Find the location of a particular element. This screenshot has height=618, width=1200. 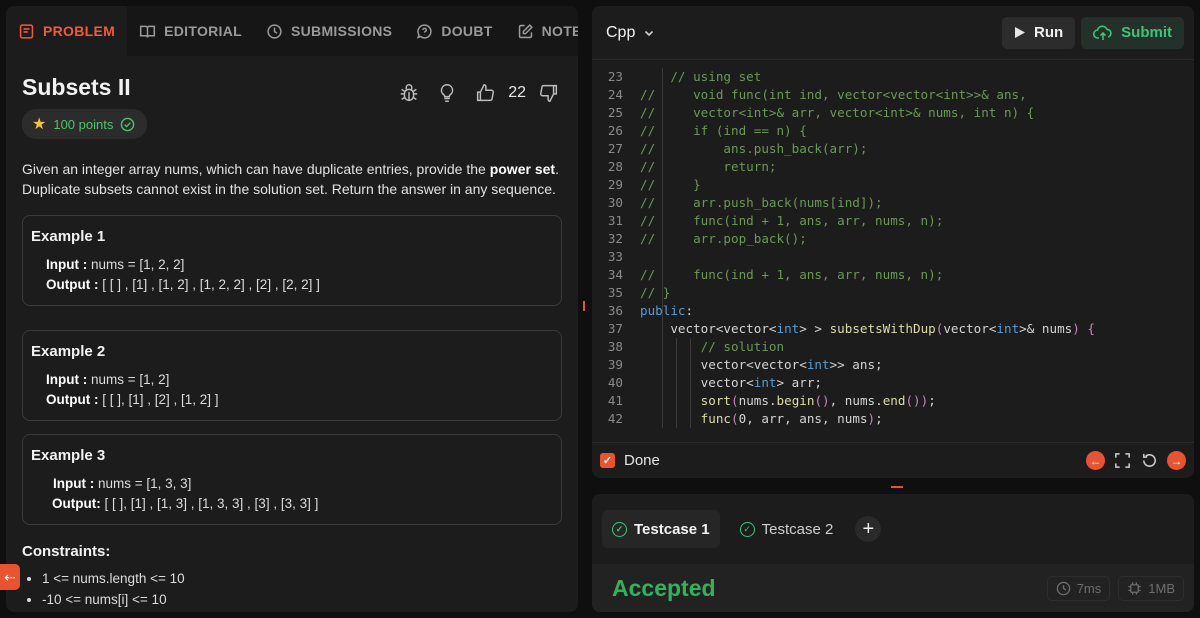

next-arrow-icon: → is located at coordinates (1176, 460).